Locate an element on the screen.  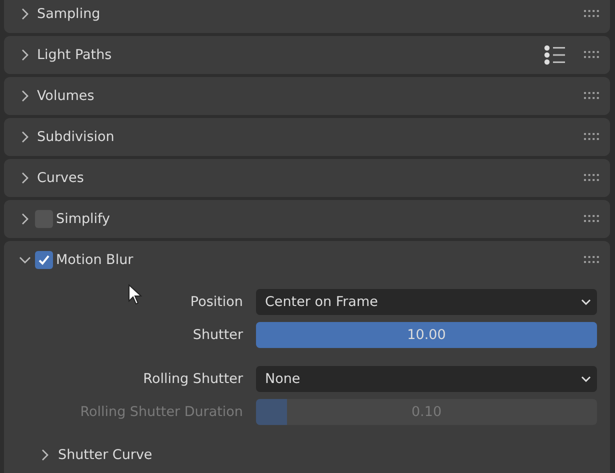
panel-title: Curves is located at coordinates (60, 178).